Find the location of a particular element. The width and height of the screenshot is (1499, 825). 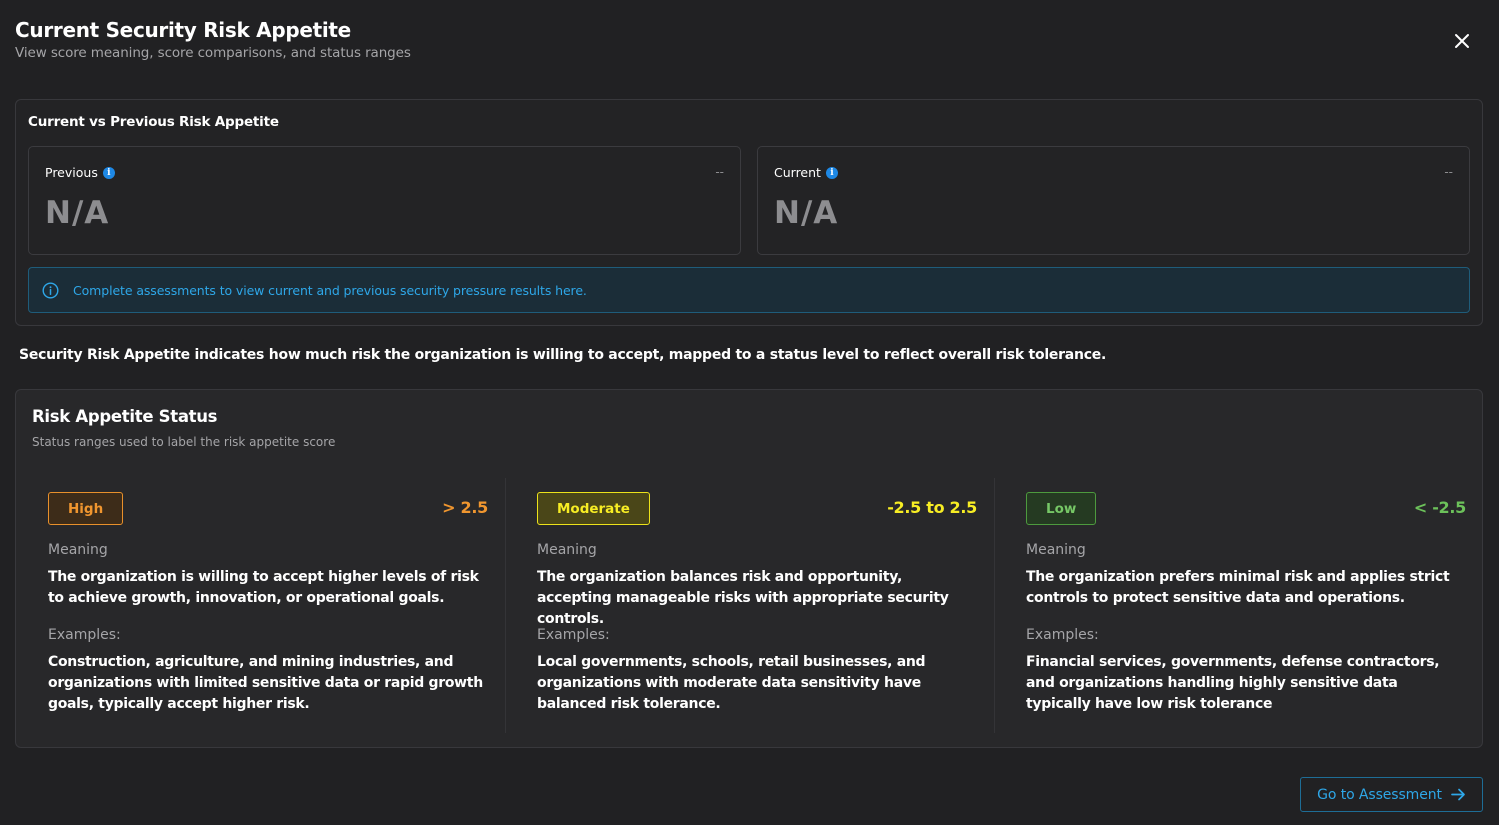

status-title: Risk Appetite Status is located at coordinates (125, 416).